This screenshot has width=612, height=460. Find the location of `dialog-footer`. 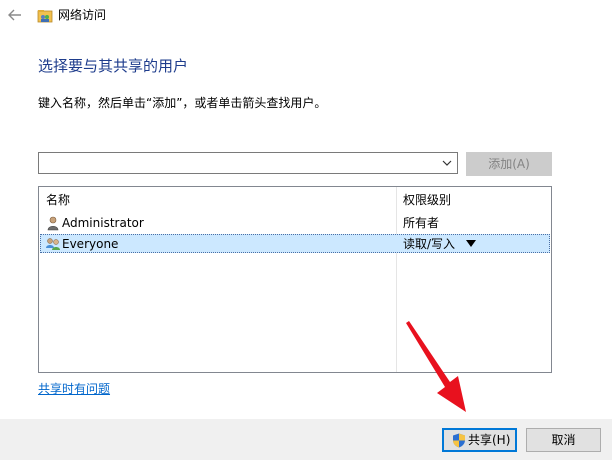

dialog-footer is located at coordinates (306, 439).